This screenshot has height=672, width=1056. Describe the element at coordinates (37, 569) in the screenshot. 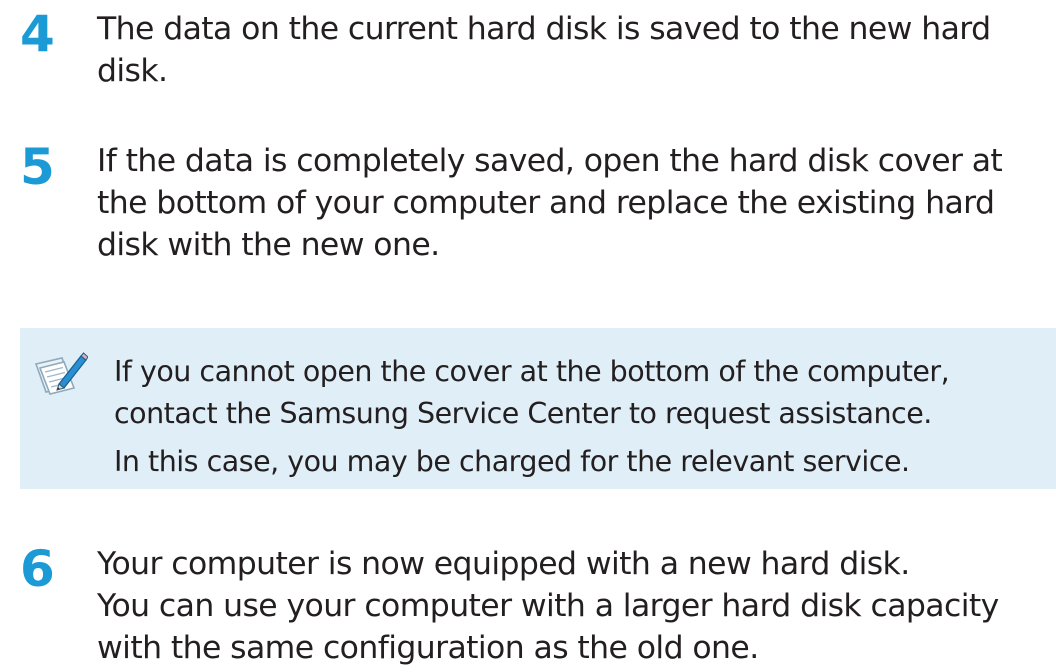

I see `step-number: 6` at that location.